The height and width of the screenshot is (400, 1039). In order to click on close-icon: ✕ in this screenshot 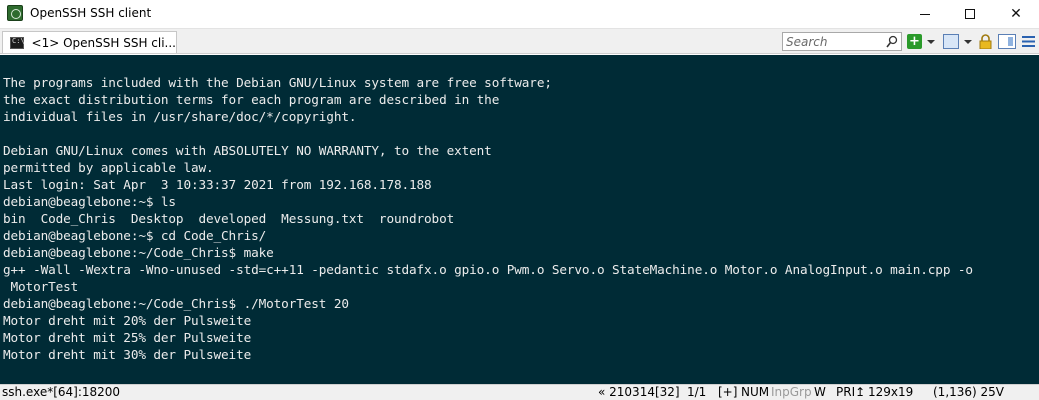, I will do `click(1016, 14)`.